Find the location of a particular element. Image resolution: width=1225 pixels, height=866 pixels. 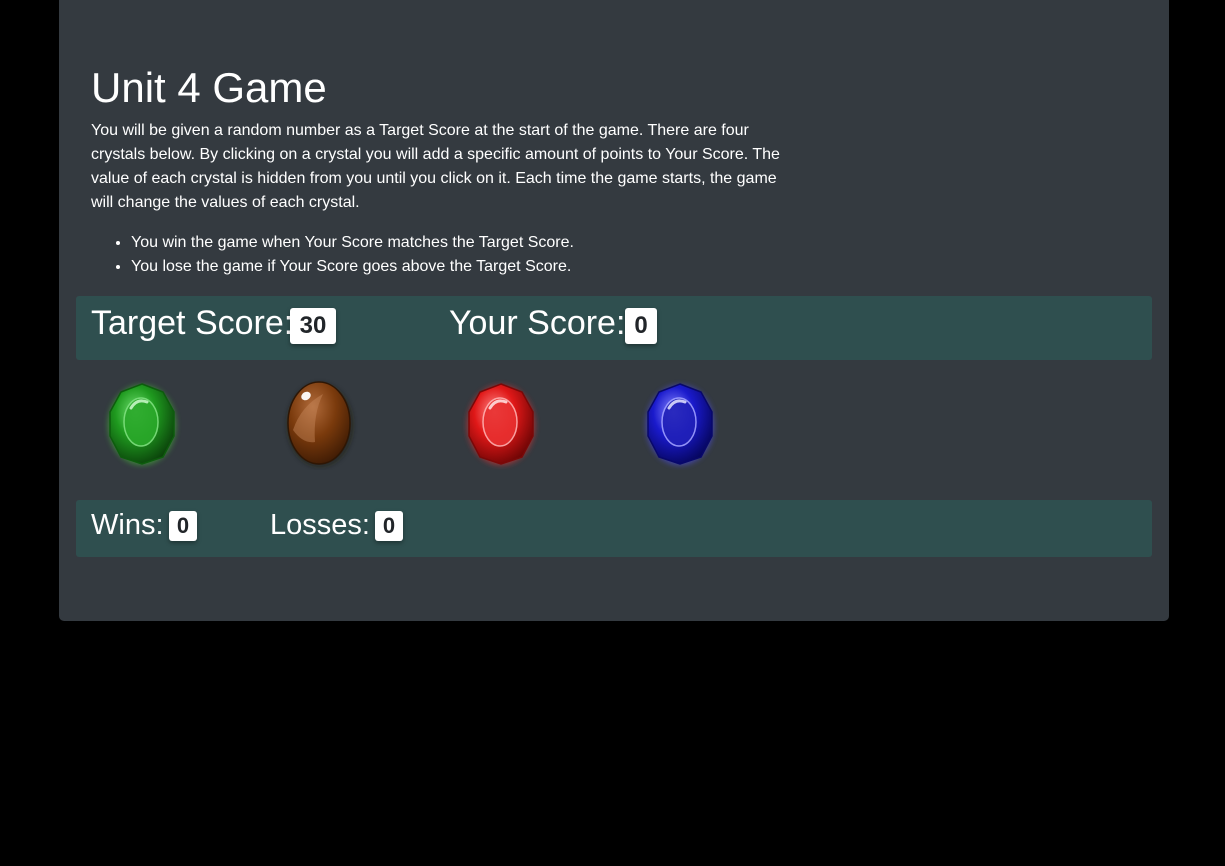

wins-label: Wins: is located at coordinates (127, 525).